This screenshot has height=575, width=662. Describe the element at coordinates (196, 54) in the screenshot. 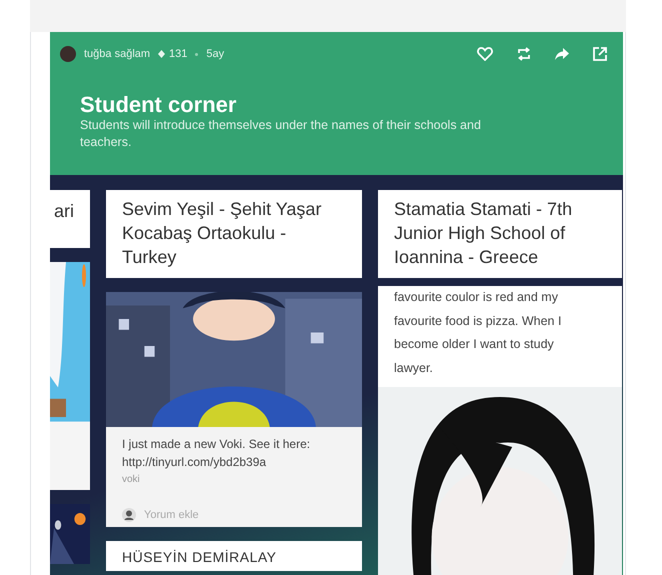

I see `dot-icon` at that location.